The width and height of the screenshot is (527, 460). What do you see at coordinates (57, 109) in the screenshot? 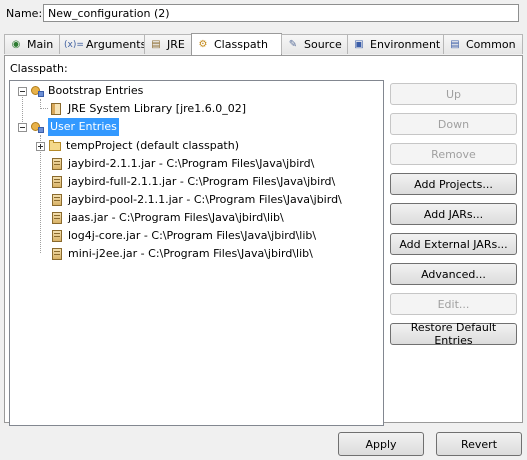
I see `library-icon` at bounding box center [57, 109].